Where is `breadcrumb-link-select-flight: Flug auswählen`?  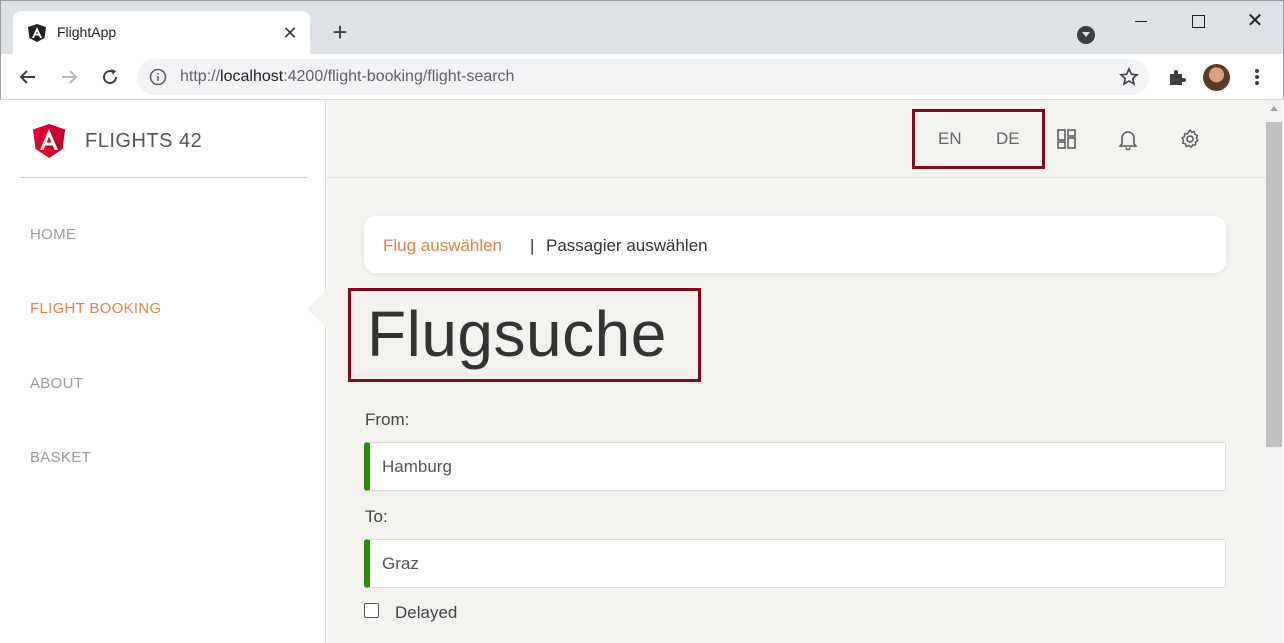 breadcrumb-link-select-flight: Flug auswählen is located at coordinates (442, 246).